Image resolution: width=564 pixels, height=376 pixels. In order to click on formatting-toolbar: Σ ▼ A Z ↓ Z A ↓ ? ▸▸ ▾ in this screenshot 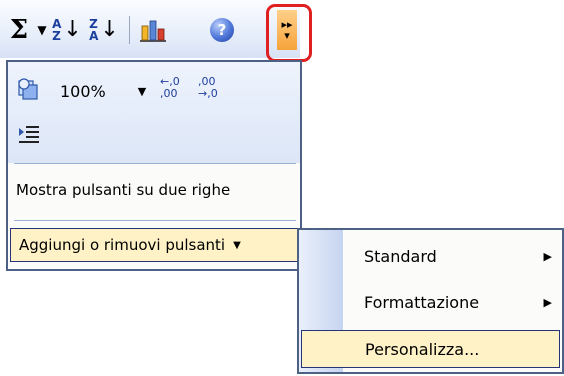, I will do `click(156, 31)`.